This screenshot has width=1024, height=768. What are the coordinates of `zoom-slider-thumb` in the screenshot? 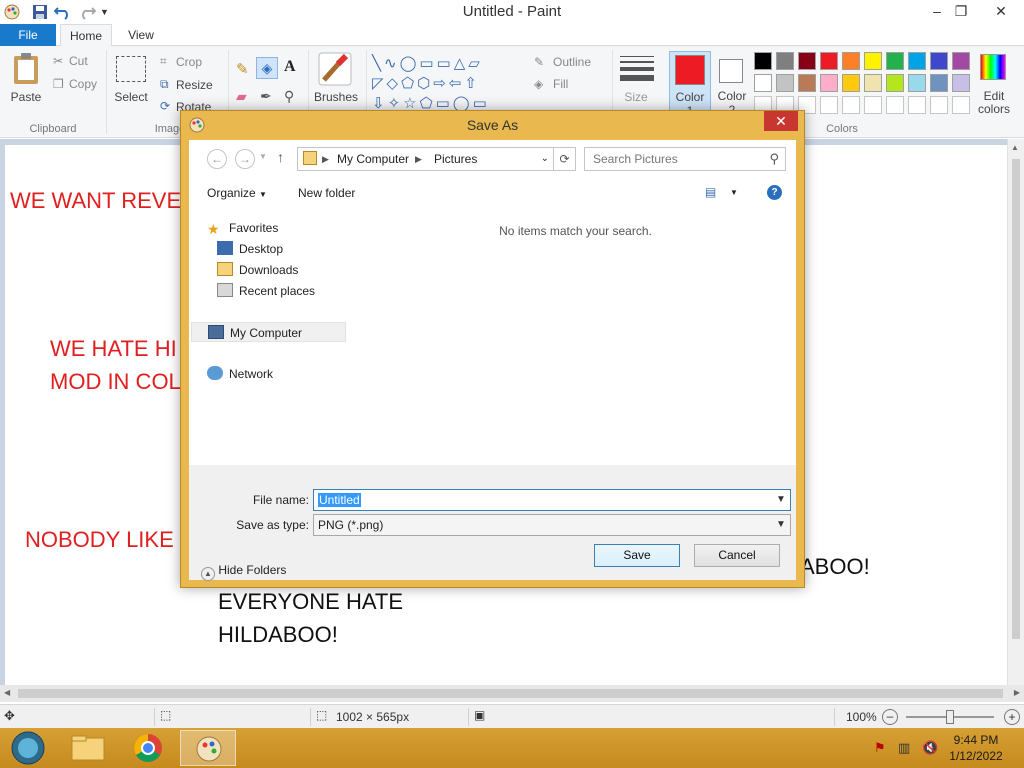 It's located at (950, 717).